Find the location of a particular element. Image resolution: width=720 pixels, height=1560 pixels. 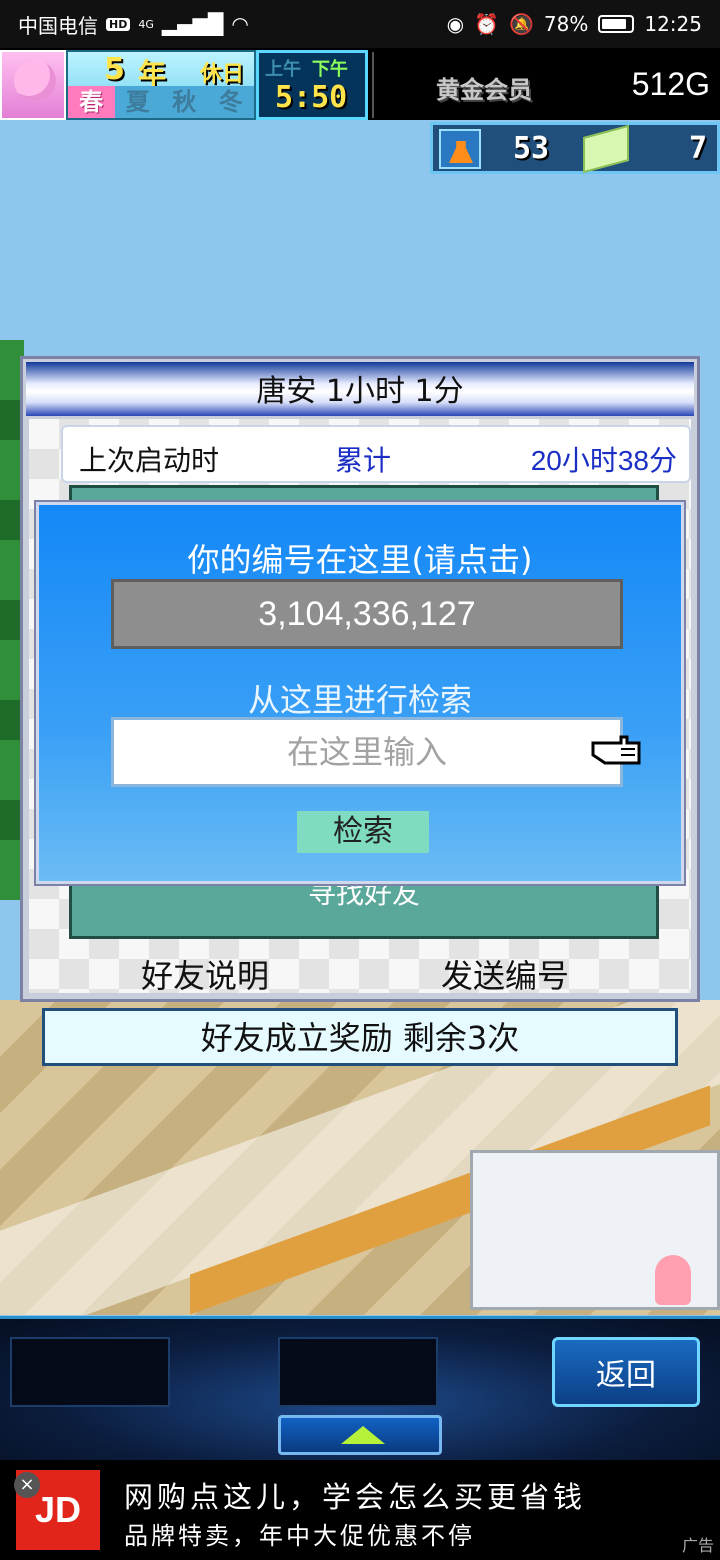

rabbit-character is located at coordinates (673, 1280).